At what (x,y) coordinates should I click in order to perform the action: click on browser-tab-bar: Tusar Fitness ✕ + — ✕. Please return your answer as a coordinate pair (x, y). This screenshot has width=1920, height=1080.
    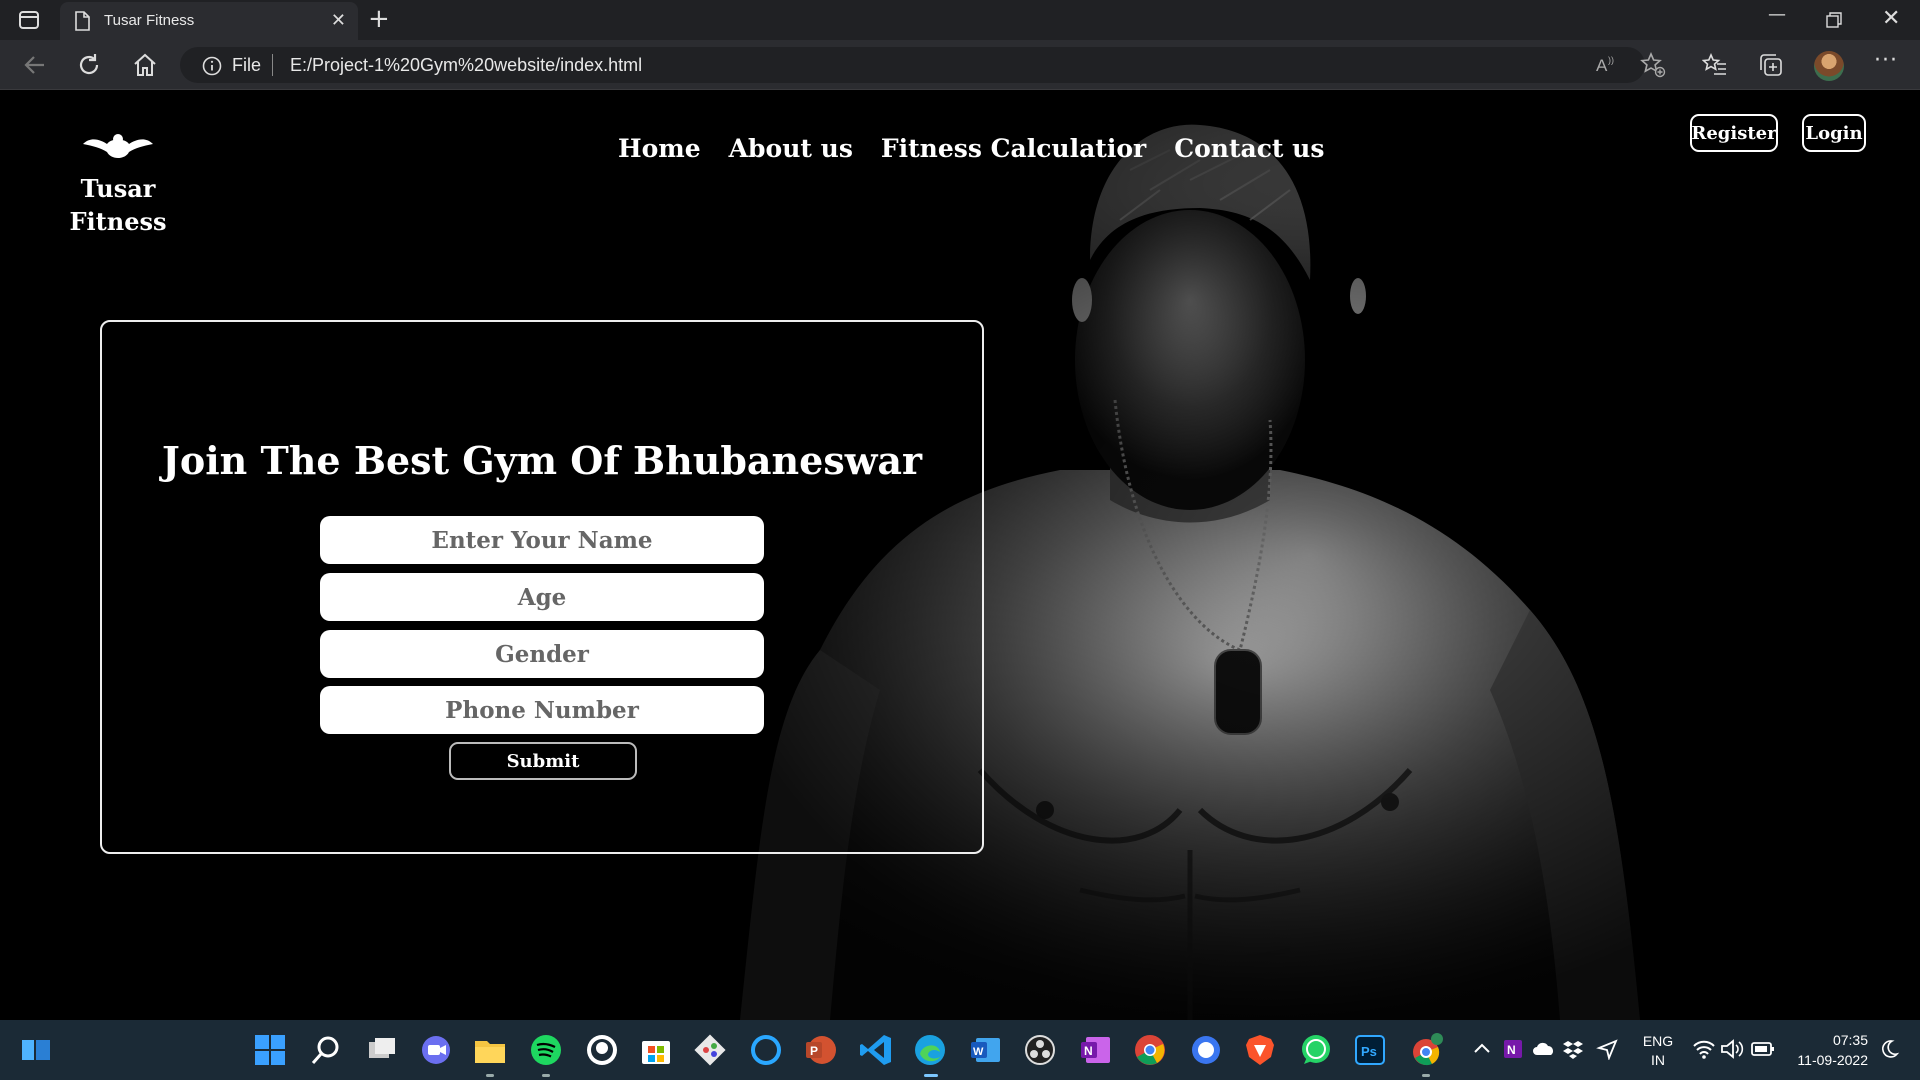
    Looking at the image, I should click on (960, 20).